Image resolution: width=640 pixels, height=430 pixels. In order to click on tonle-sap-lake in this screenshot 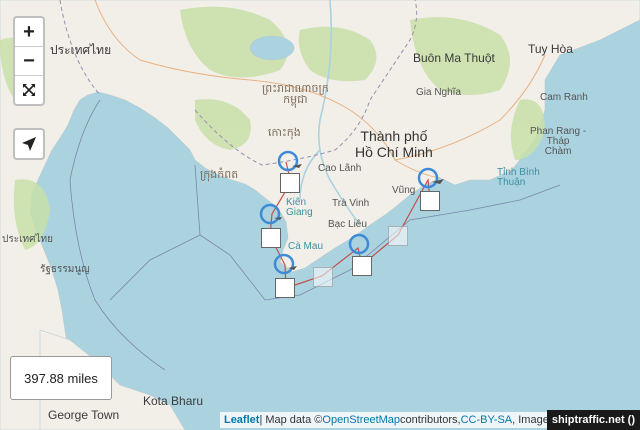, I will do `click(272, 48)`.